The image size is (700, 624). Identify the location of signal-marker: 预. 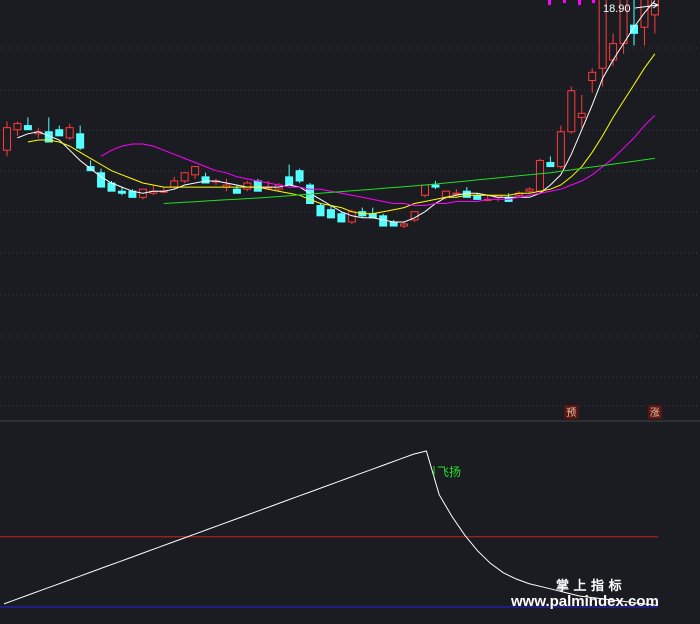
(571, 412).